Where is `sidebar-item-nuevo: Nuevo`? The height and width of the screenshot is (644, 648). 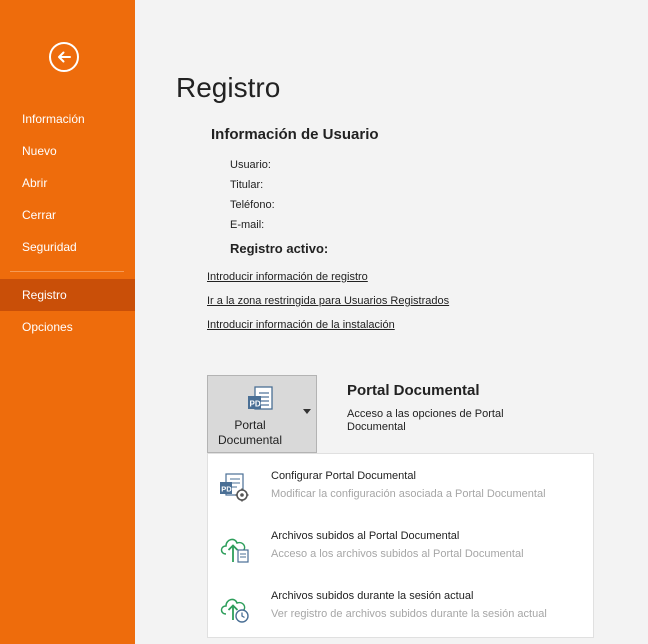
sidebar-item-nuevo: Nuevo is located at coordinates (67, 151).